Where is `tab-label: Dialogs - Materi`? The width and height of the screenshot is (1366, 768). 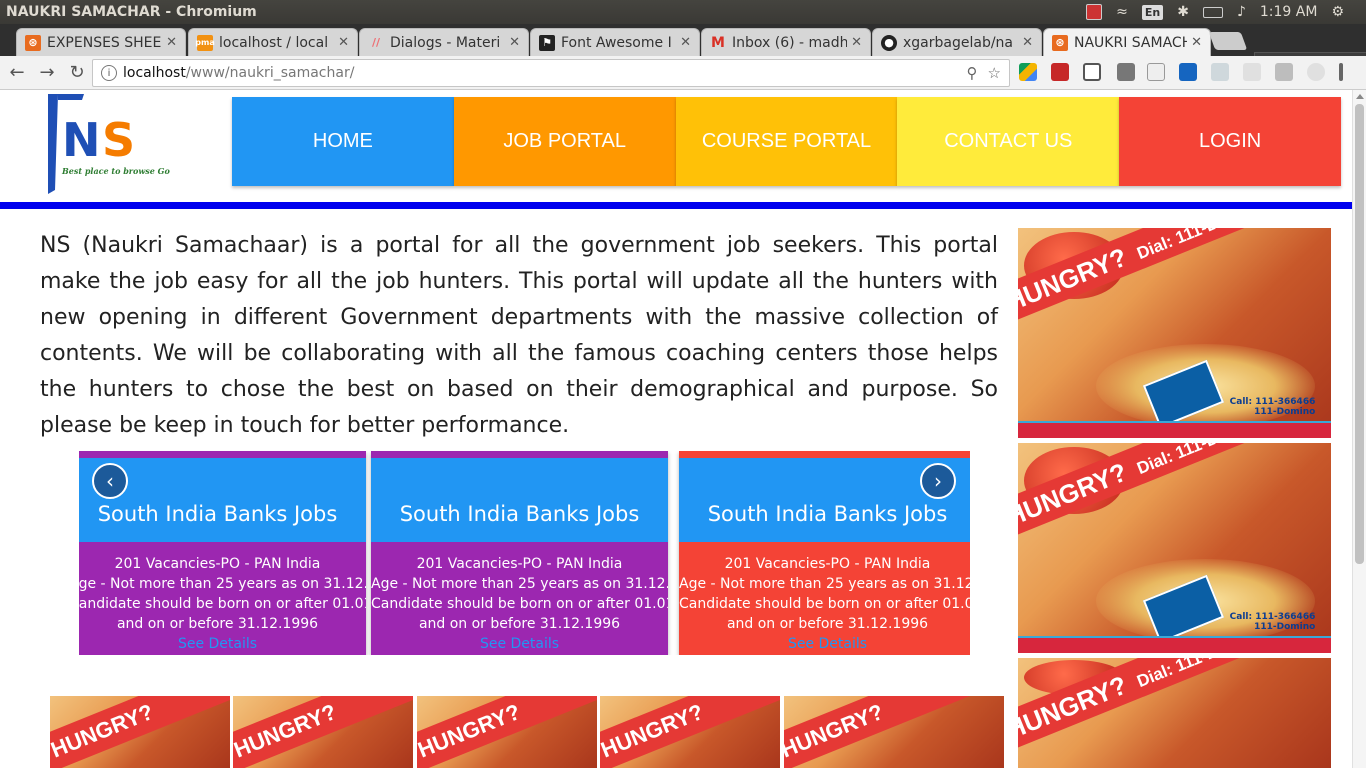 tab-label: Dialogs - Materi is located at coordinates (445, 42).